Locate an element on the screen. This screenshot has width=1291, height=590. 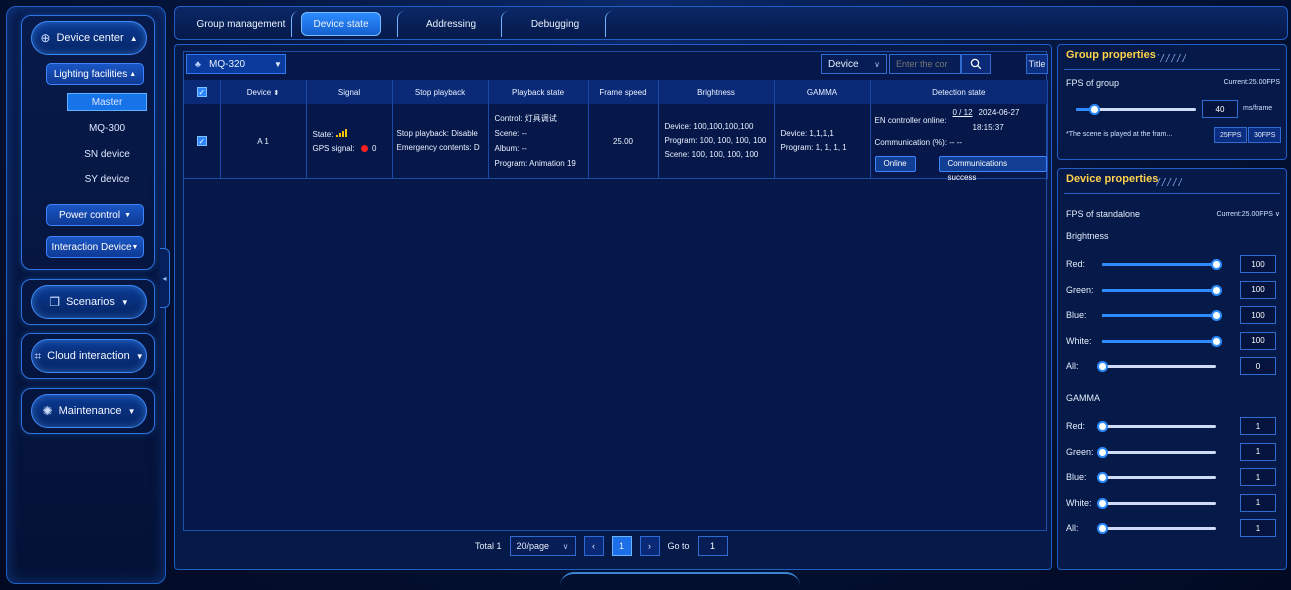
bottom-decoration is located at coordinates (680, 579).